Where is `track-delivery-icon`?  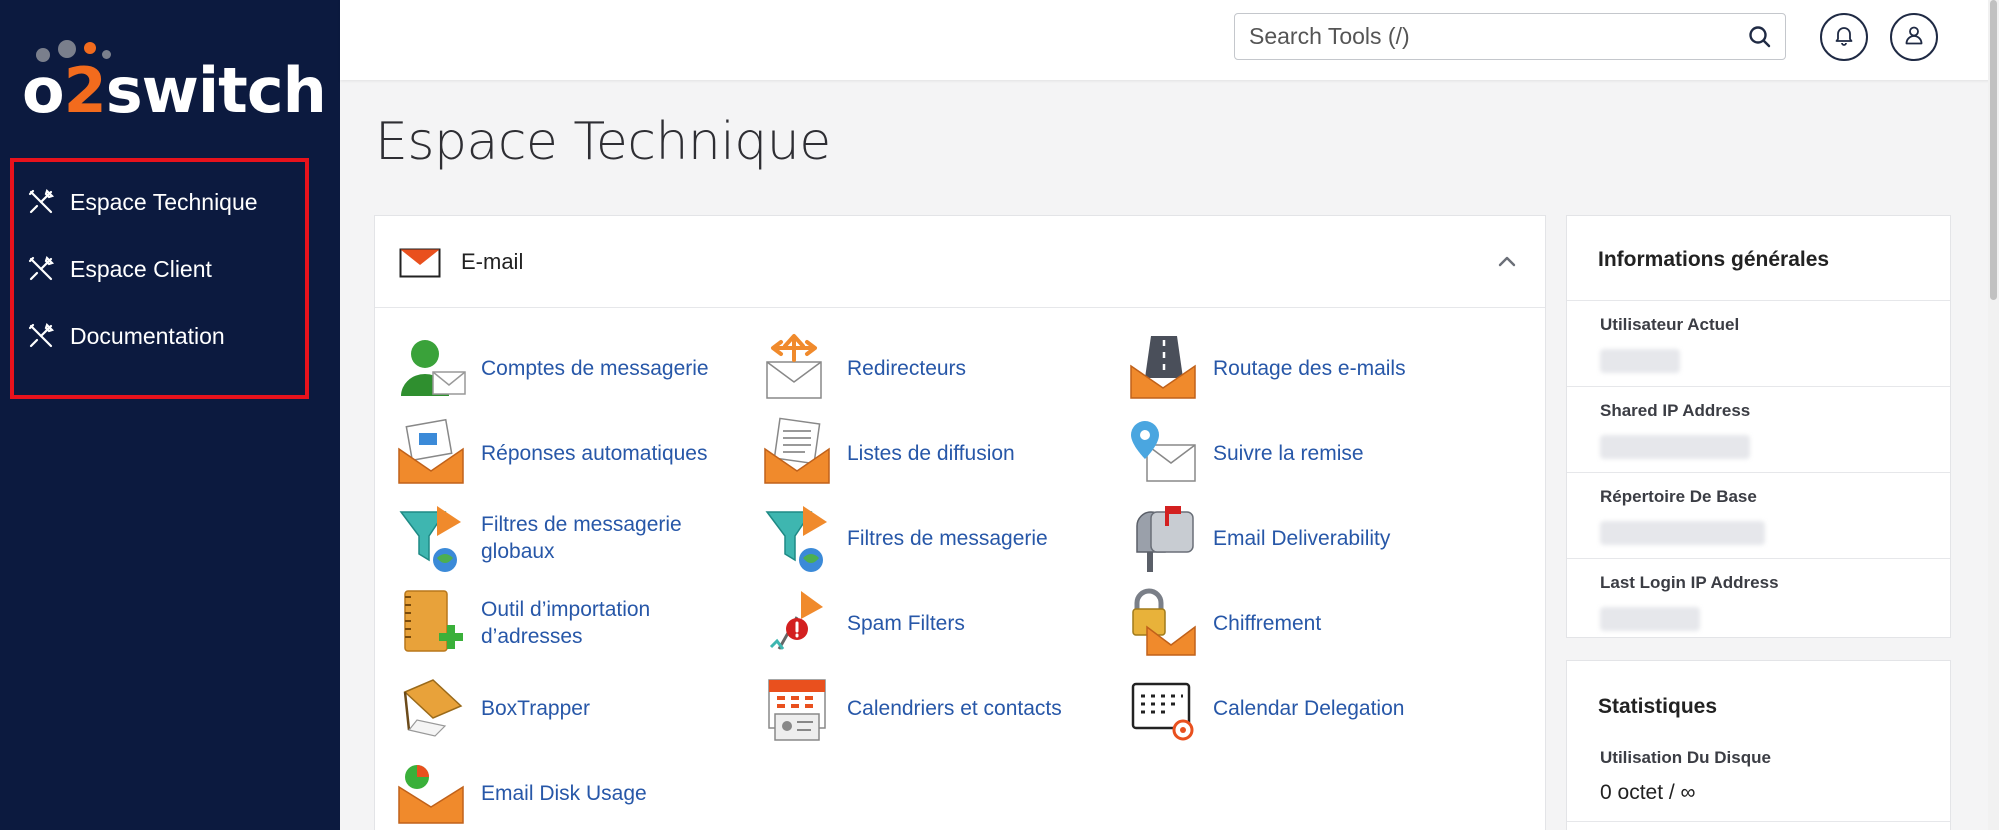 track-delivery-icon is located at coordinates (1163, 453).